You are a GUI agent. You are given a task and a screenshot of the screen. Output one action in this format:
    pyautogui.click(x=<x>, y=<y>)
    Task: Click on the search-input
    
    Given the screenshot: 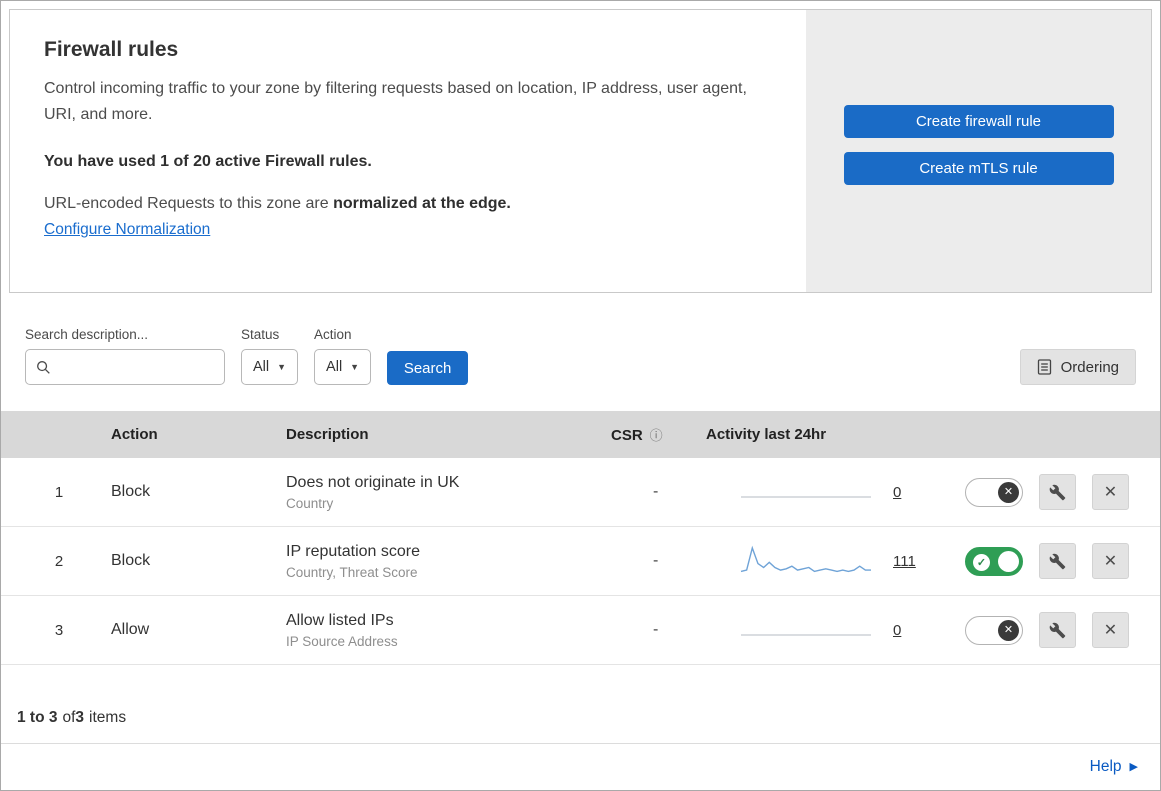 What is the action you would take?
    pyautogui.click(x=136, y=367)
    